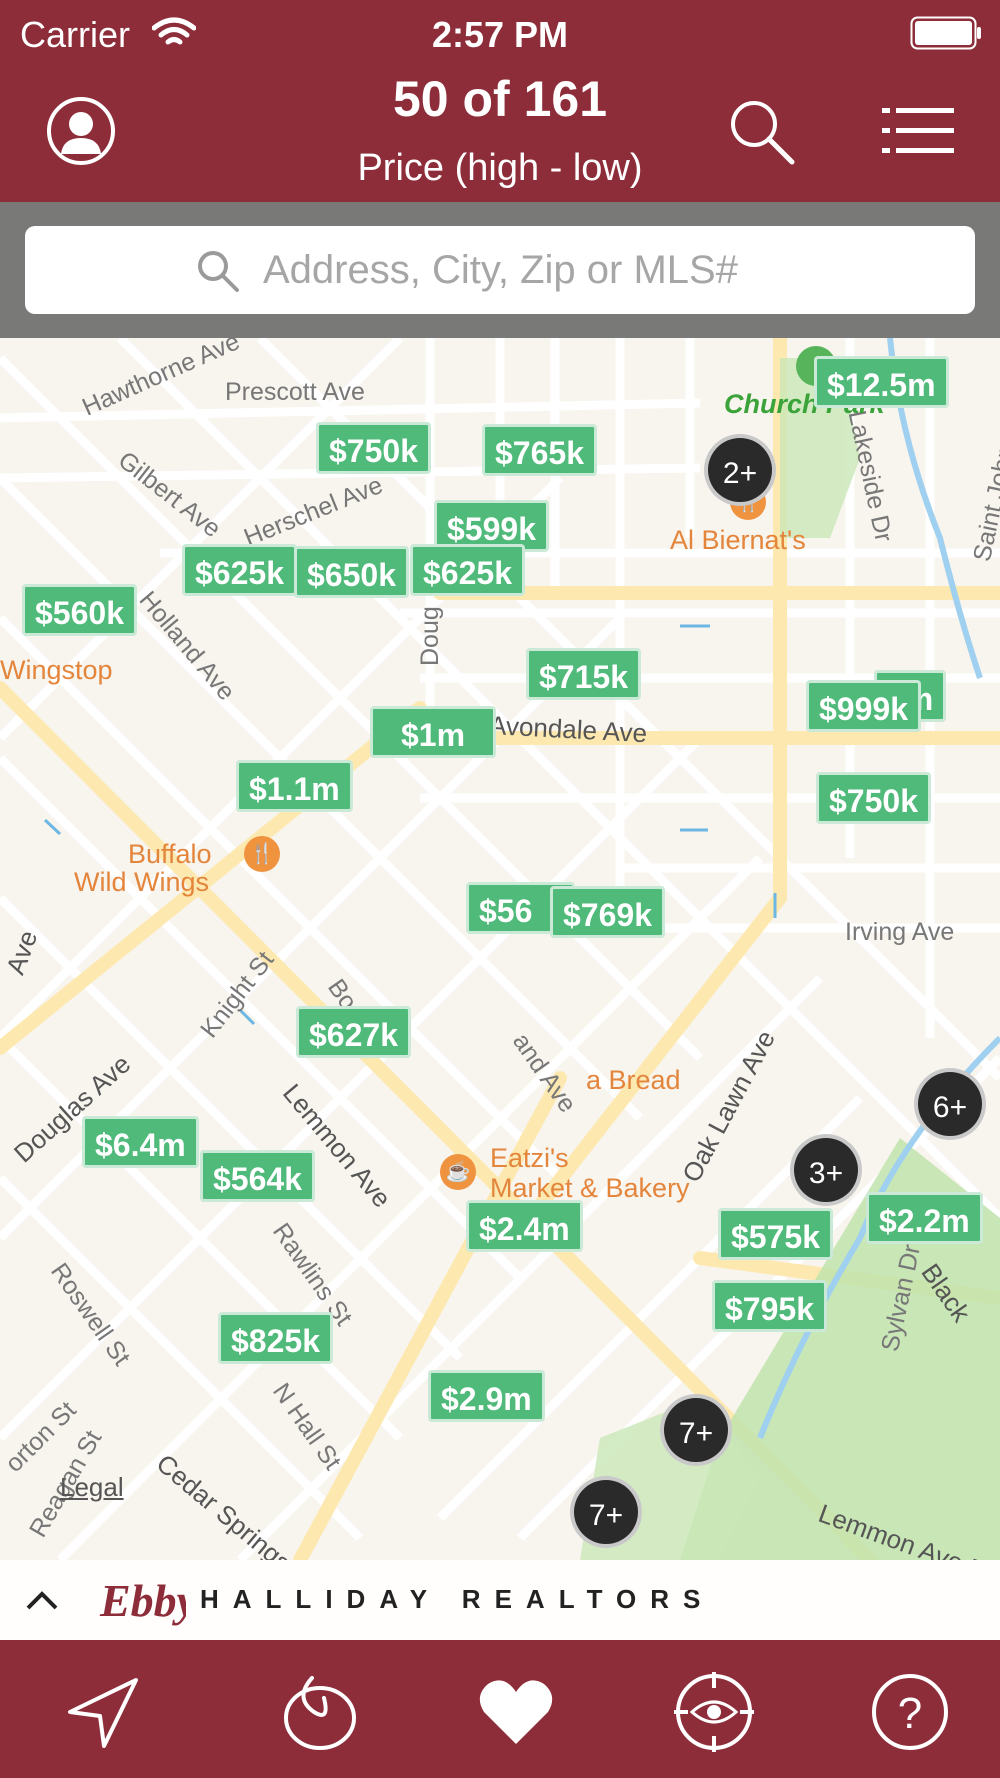 Image resolution: width=1000 pixels, height=1778 pixels. What do you see at coordinates (458, 1172) in the screenshot?
I see `cafe-icon: ☕` at bounding box center [458, 1172].